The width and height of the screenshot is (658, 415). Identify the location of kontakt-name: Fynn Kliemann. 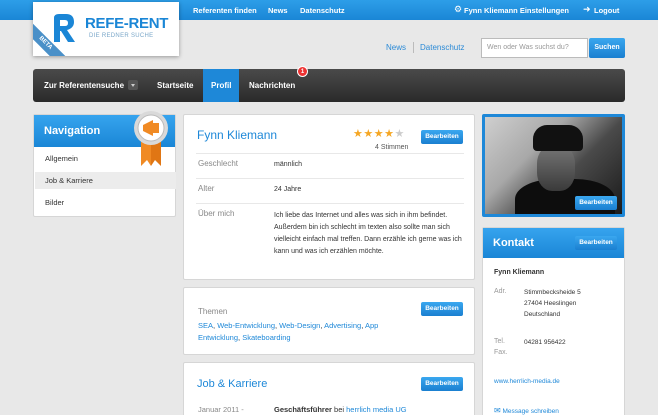
(519, 272).